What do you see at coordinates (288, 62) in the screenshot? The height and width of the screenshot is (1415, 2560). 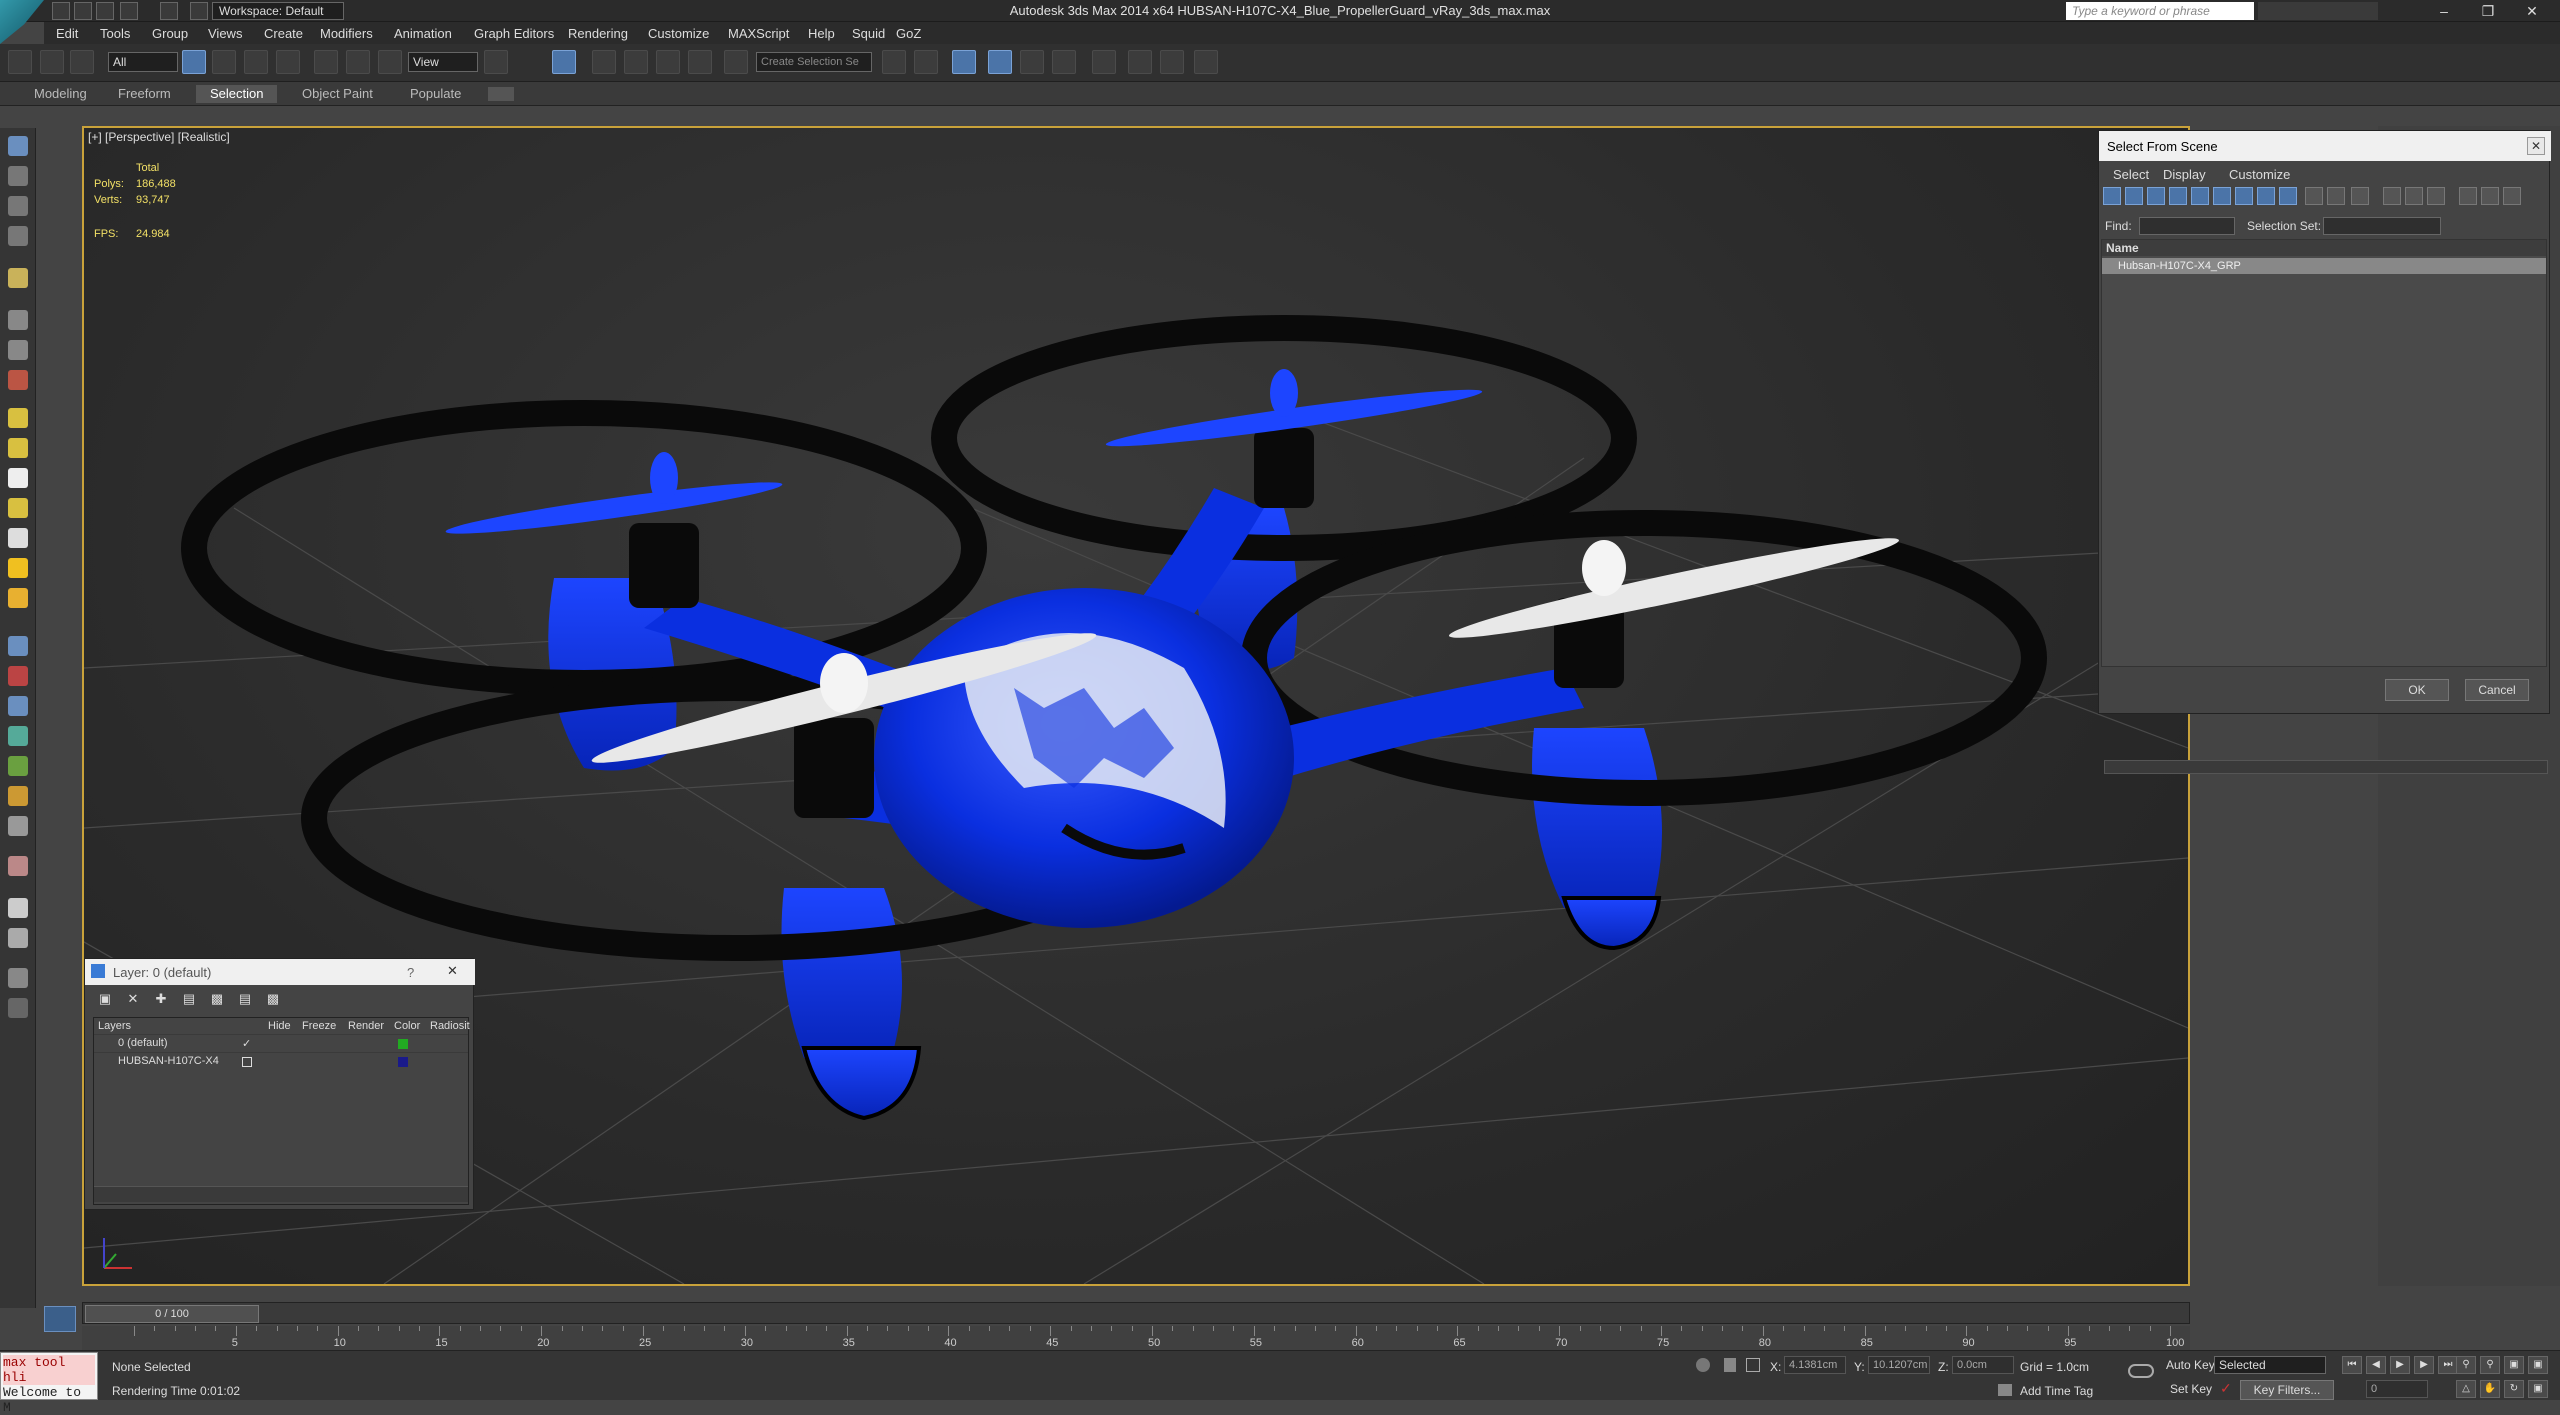 I see `window-crossing-icon` at bounding box center [288, 62].